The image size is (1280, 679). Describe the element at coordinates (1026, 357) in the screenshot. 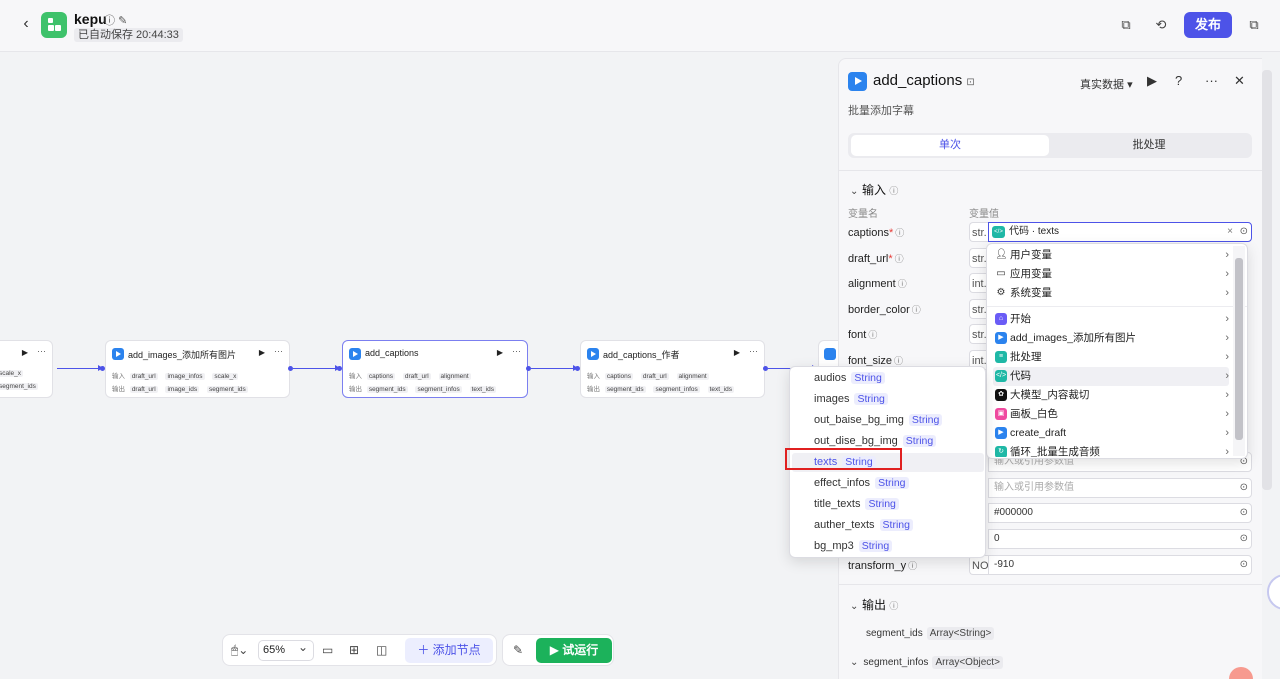

I see `menu-item-label: 批处理` at that location.